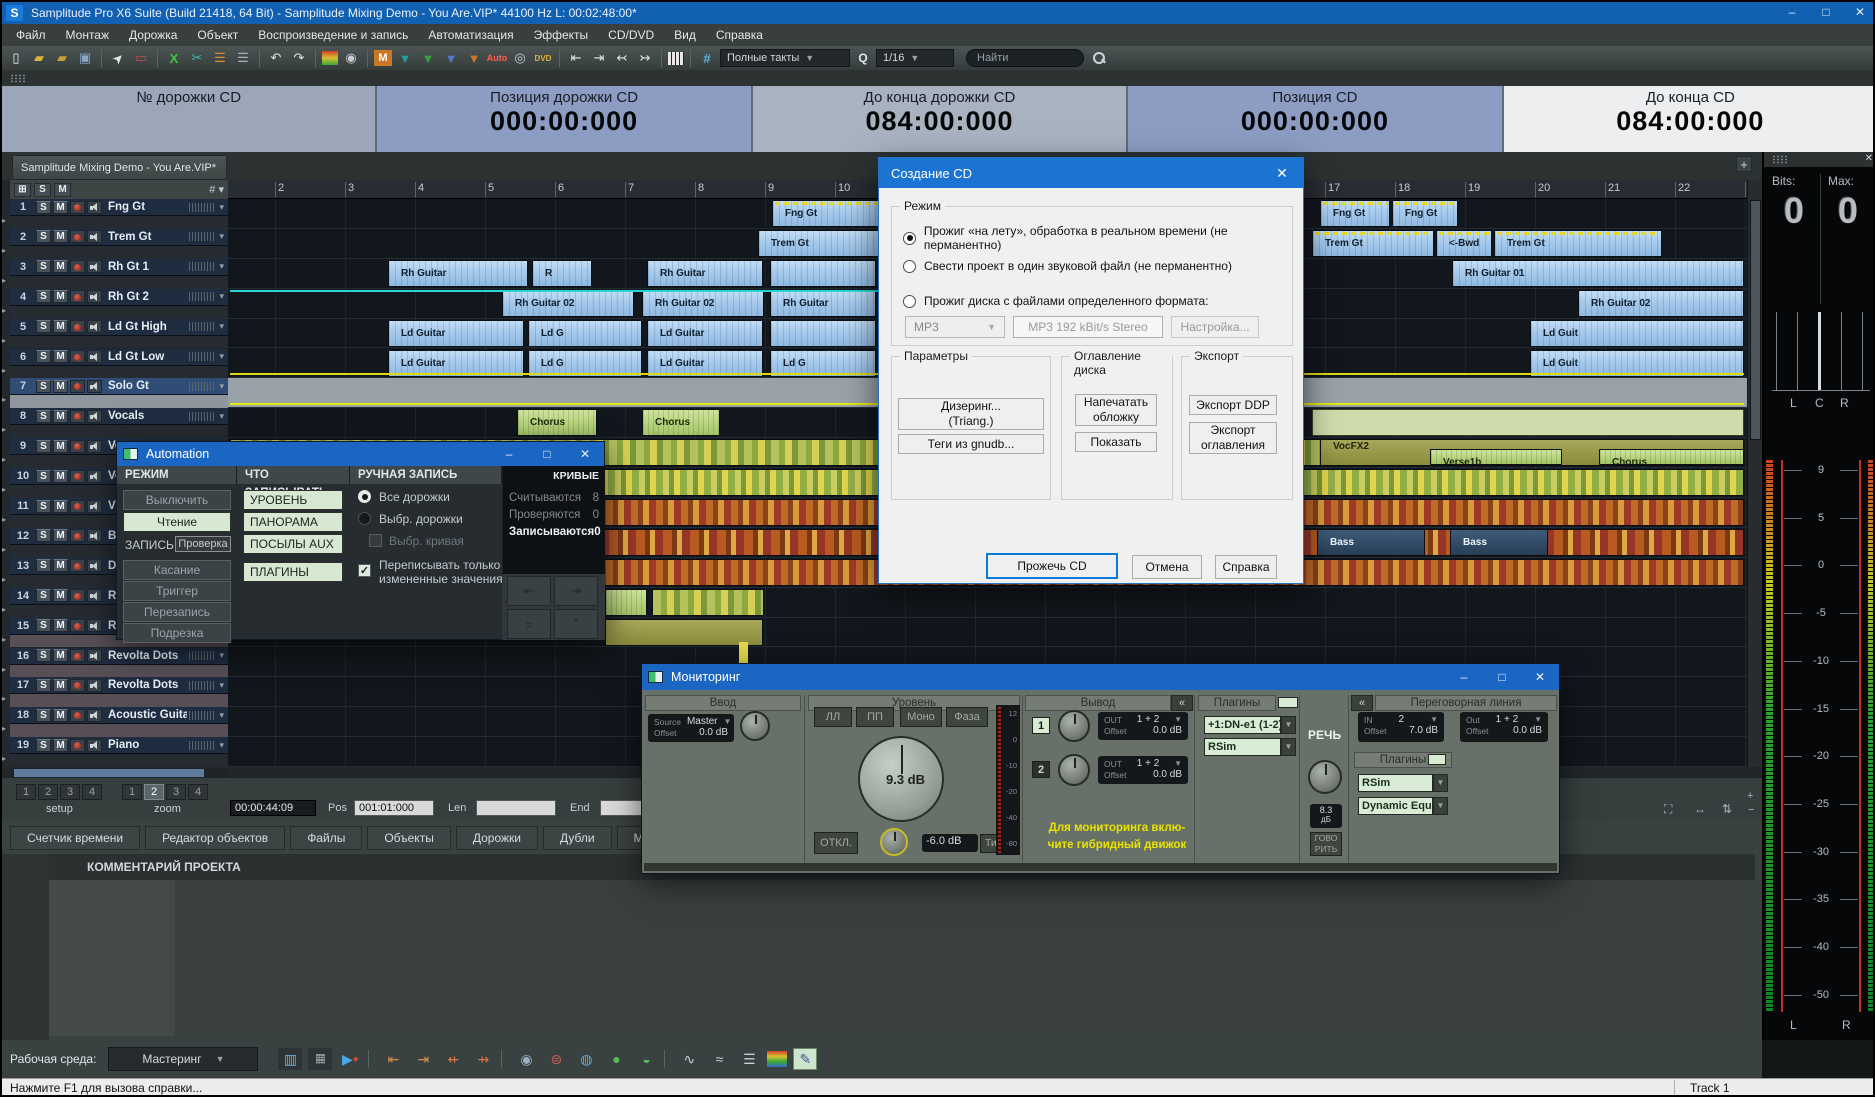 This screenshot has width=1875, height=1097. I want to click on monitoring-titlebar: Мониторинг – □ ✕, so click(1100, 677).